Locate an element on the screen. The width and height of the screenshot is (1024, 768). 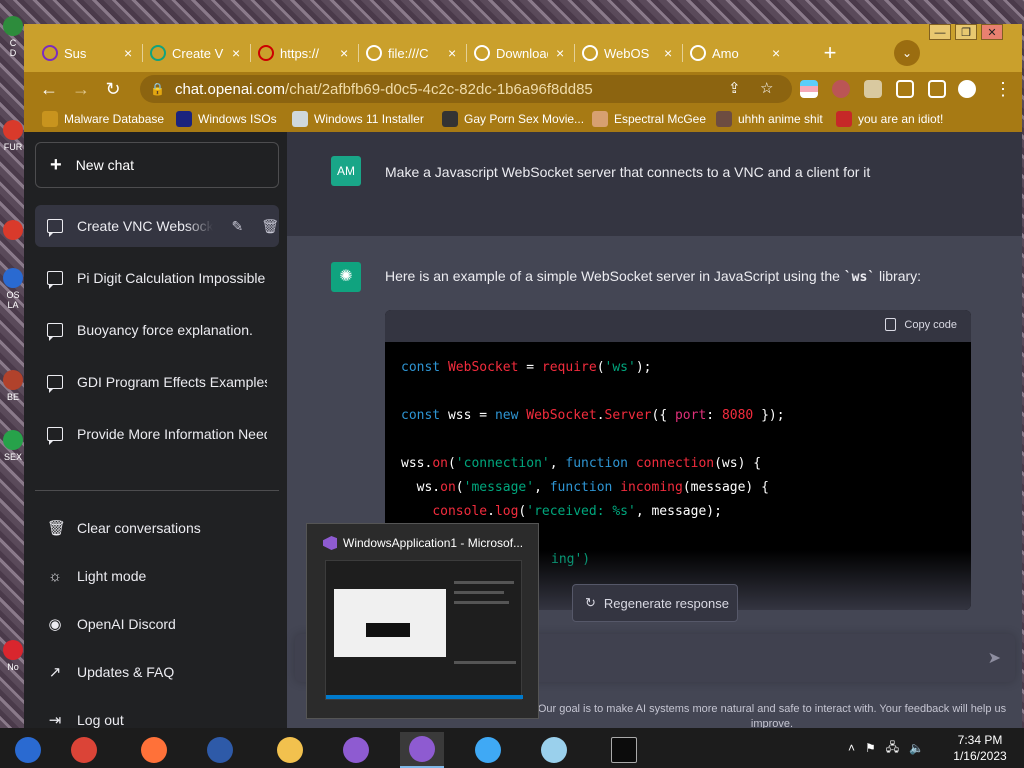
extensions-puzzle-icon is located at coordinates (873, 89).